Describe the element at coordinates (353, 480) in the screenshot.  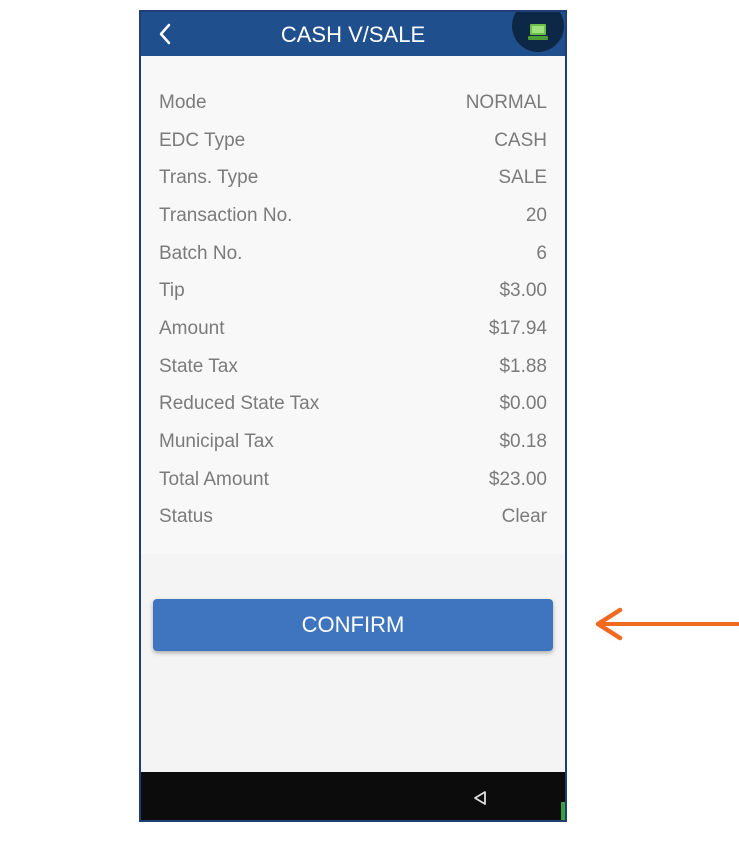
I see `detail-row: Total Amount $23.00` at that location.